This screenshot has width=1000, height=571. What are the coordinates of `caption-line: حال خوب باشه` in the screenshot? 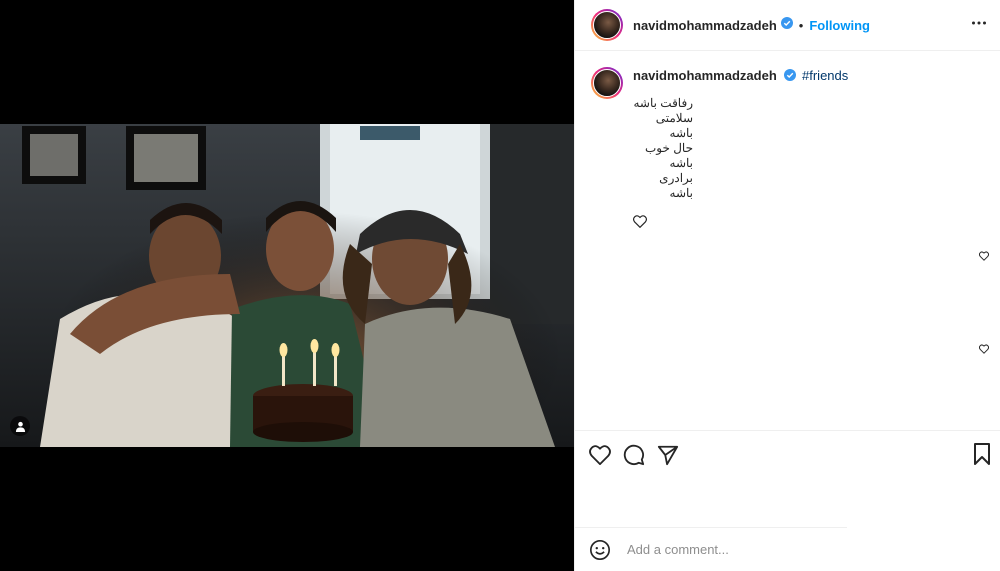 It's located at (668, 155).